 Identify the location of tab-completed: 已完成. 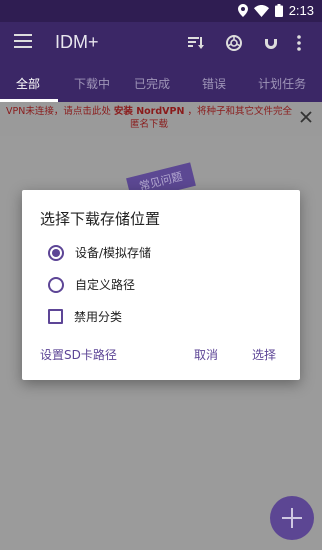
(158, 83).